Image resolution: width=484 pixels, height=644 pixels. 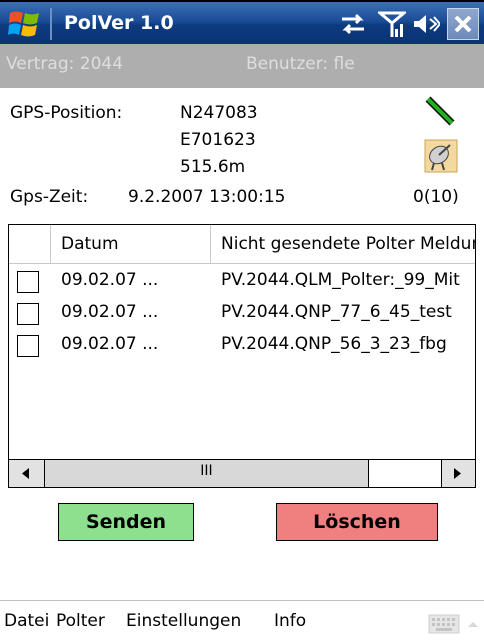 I want to click on send-button: Senden, so click(x=126, y=522).